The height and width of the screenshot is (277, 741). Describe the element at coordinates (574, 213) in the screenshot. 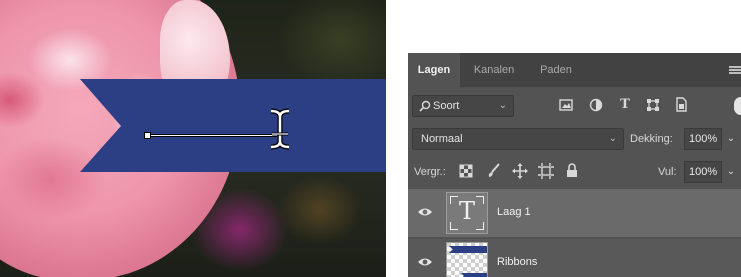

I see `layer-row-laag-1: T Laag 1` at that location.